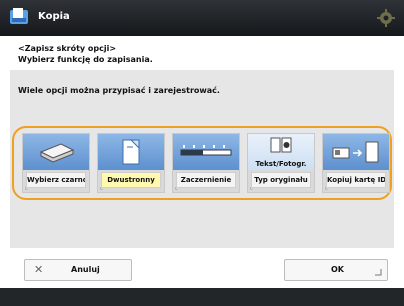  I want to click on bottom-bar, so click(202, 297).